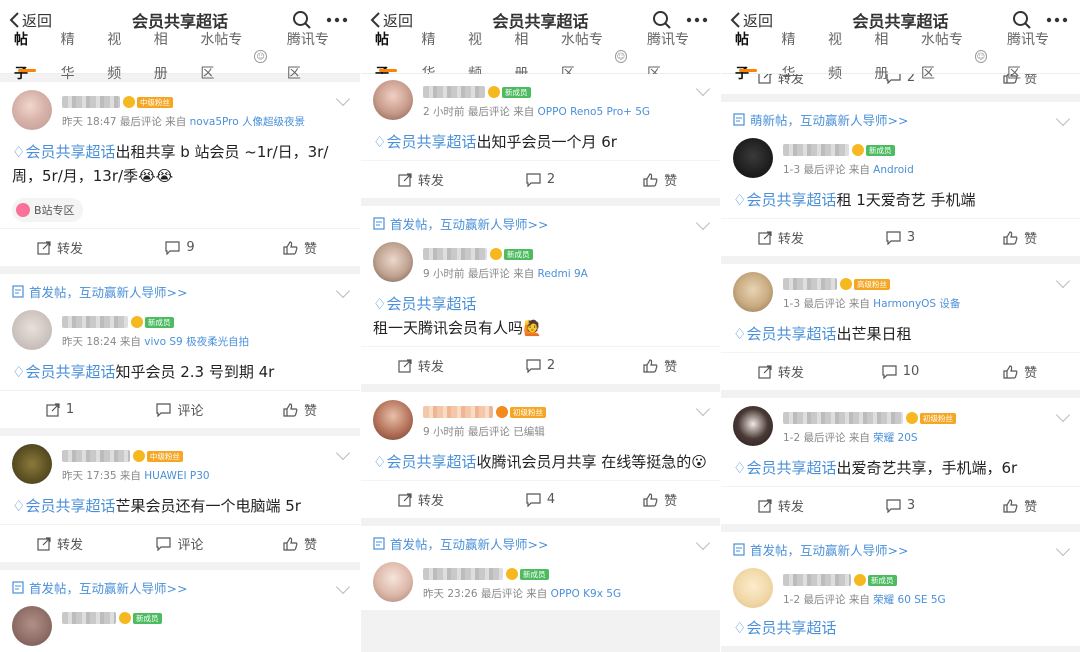 Image resolution: width=1080 pixels, height=652 pixels. I want to click on device-source: Redmi 9A, so click(563, 274).